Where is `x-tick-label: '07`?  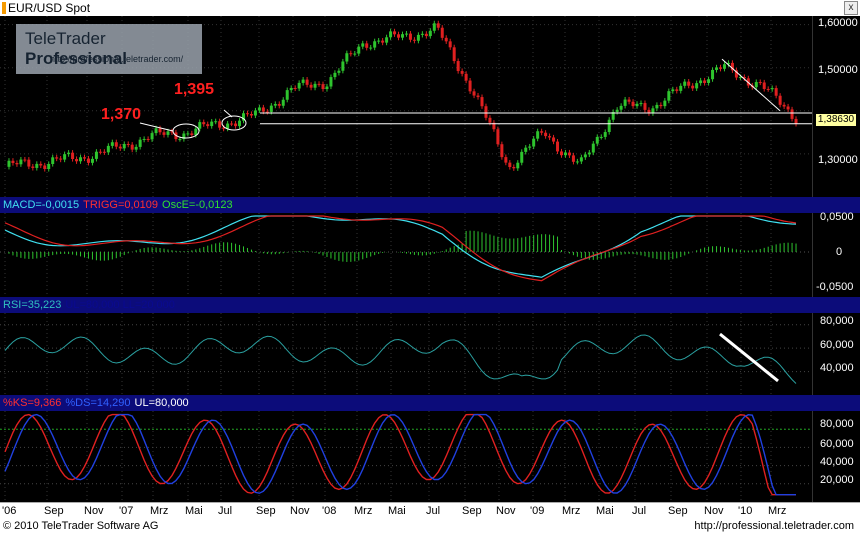 x-tick-label: '07 is located at coordinates (126, 511).